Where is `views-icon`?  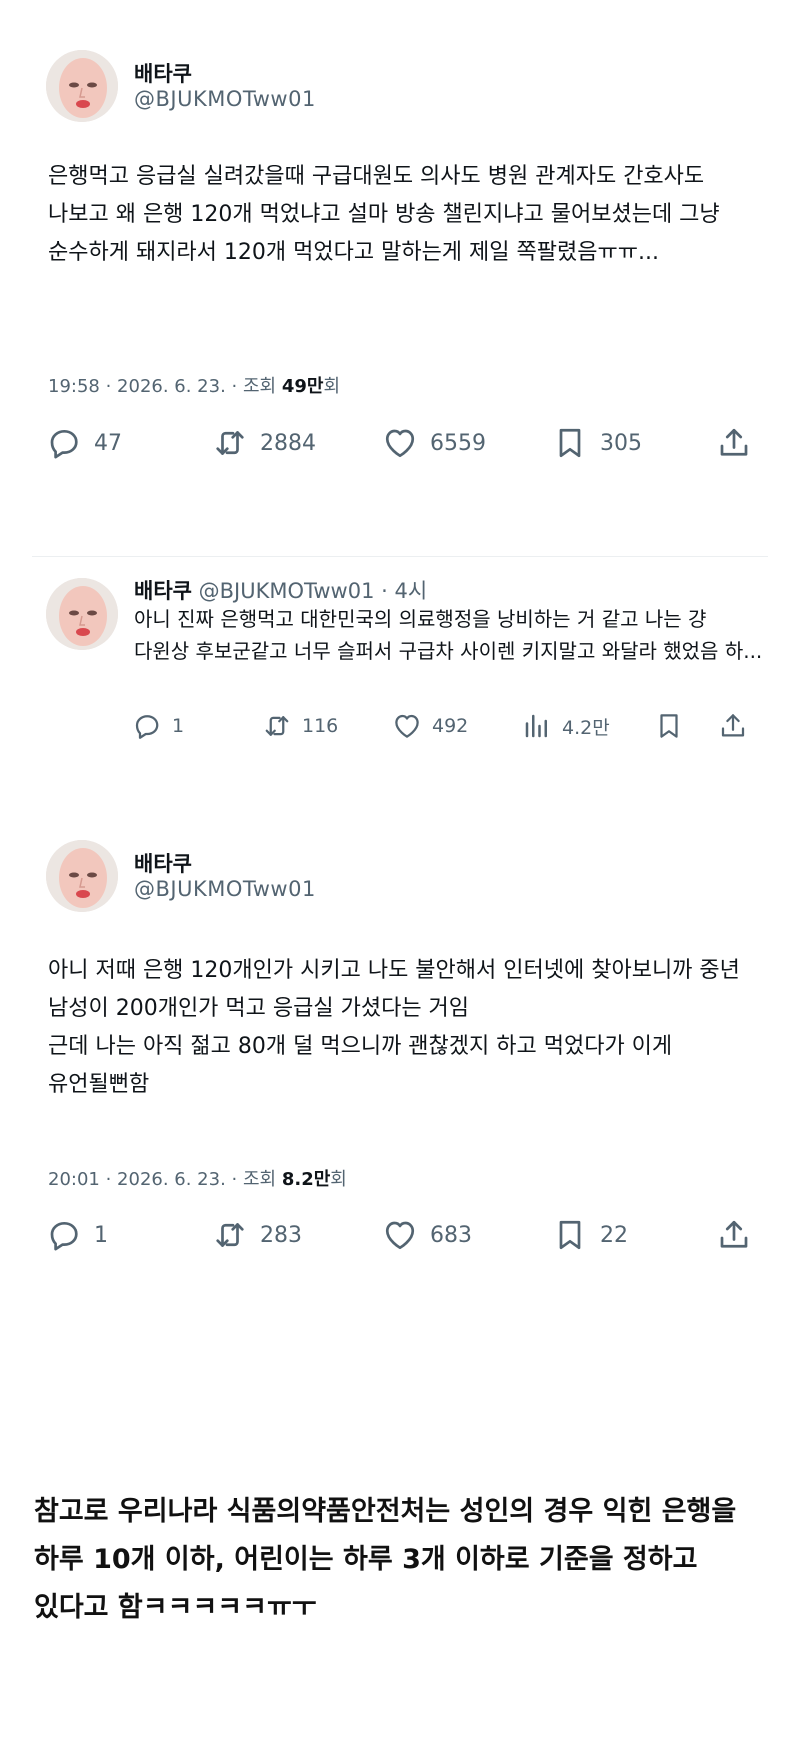
views-icon is located at coordinates (537, 726).